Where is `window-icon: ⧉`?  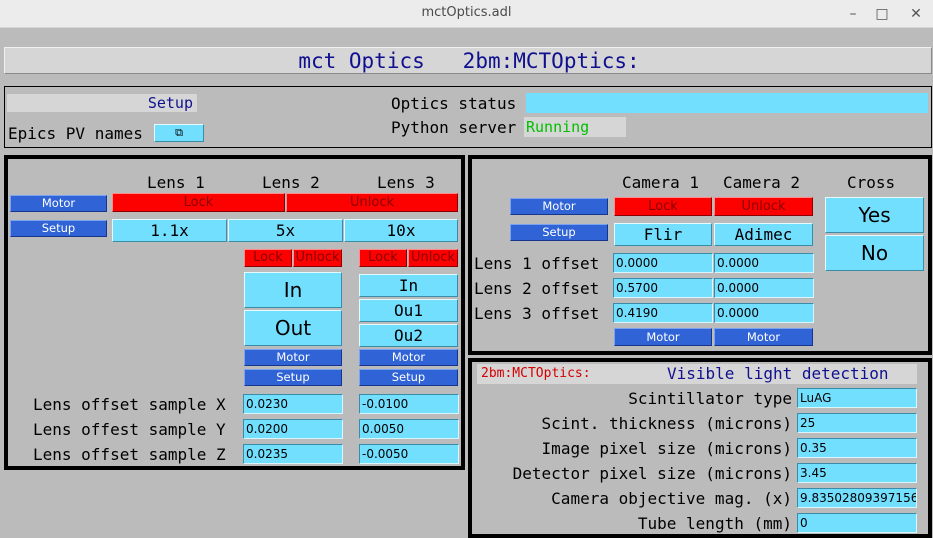 window-icon: ⧉ is located at coordinates (179, 132).